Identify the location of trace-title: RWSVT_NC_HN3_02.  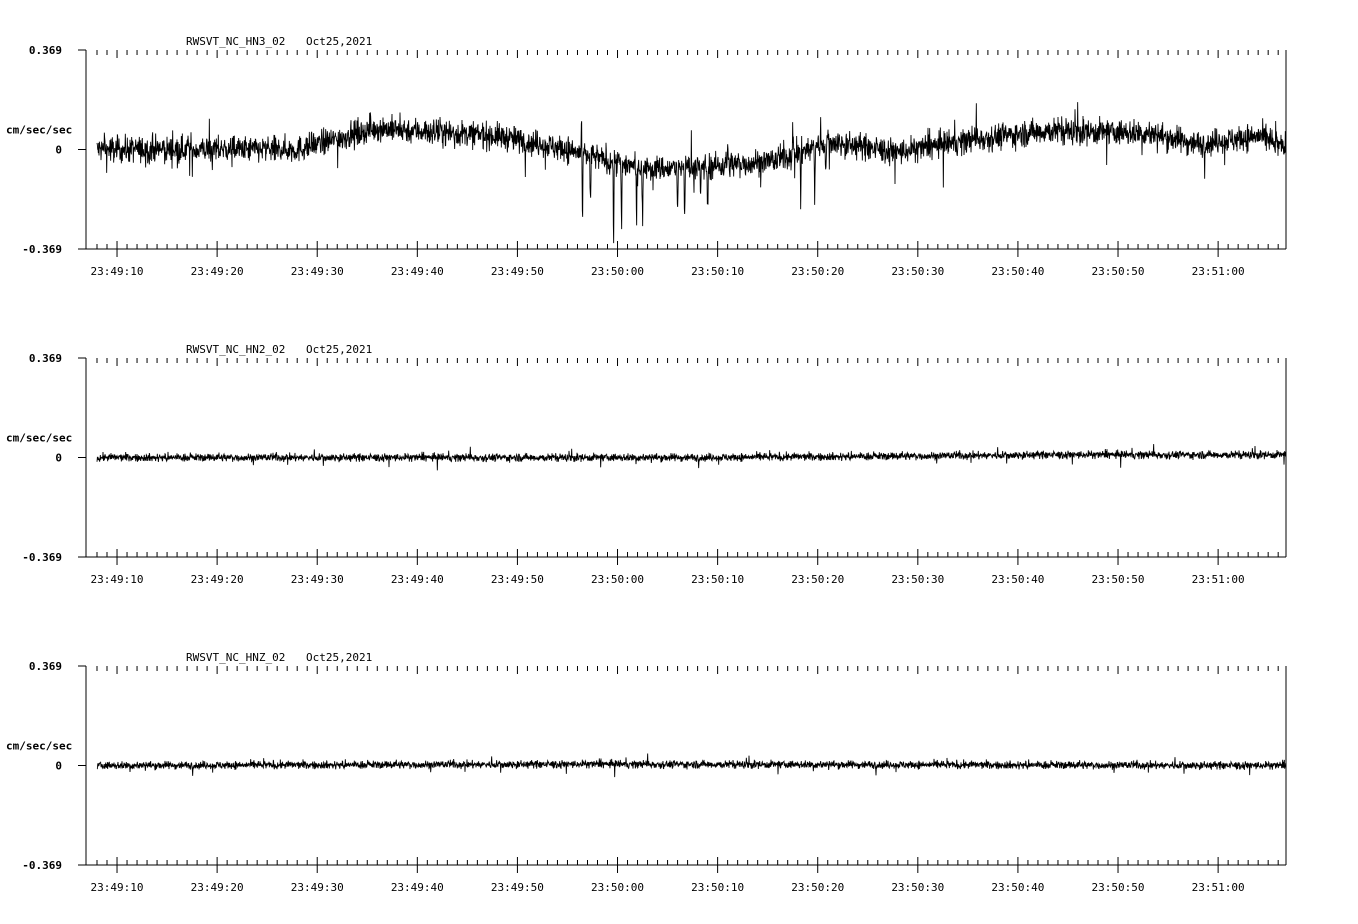
(235, 41).